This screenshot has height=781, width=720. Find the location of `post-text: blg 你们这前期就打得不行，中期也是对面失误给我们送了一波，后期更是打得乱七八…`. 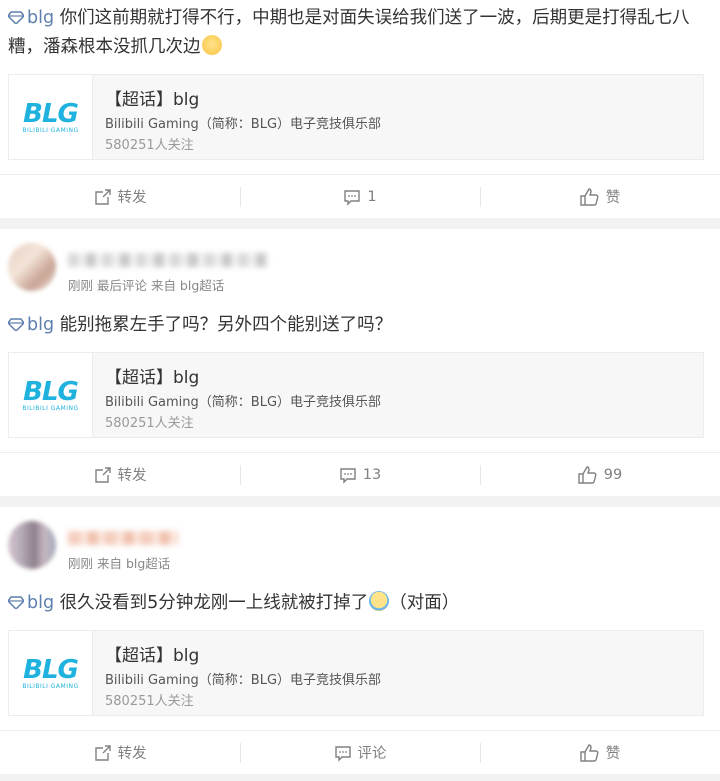

post-text: blg 你们这前期就打得不行，中期也是对面失误给我们送了一波，后期更是打得乱七八… is located at coordinates (360, 31).